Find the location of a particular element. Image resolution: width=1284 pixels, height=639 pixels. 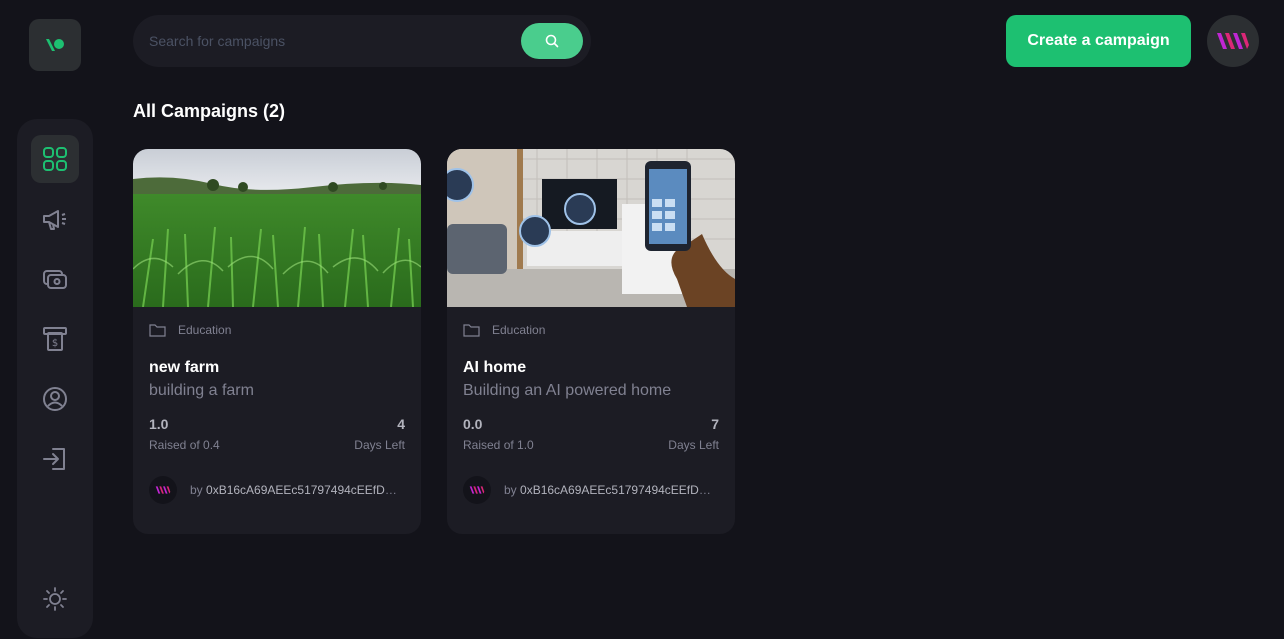

campaign-description: building a farm is located at coordinates (201, 390).